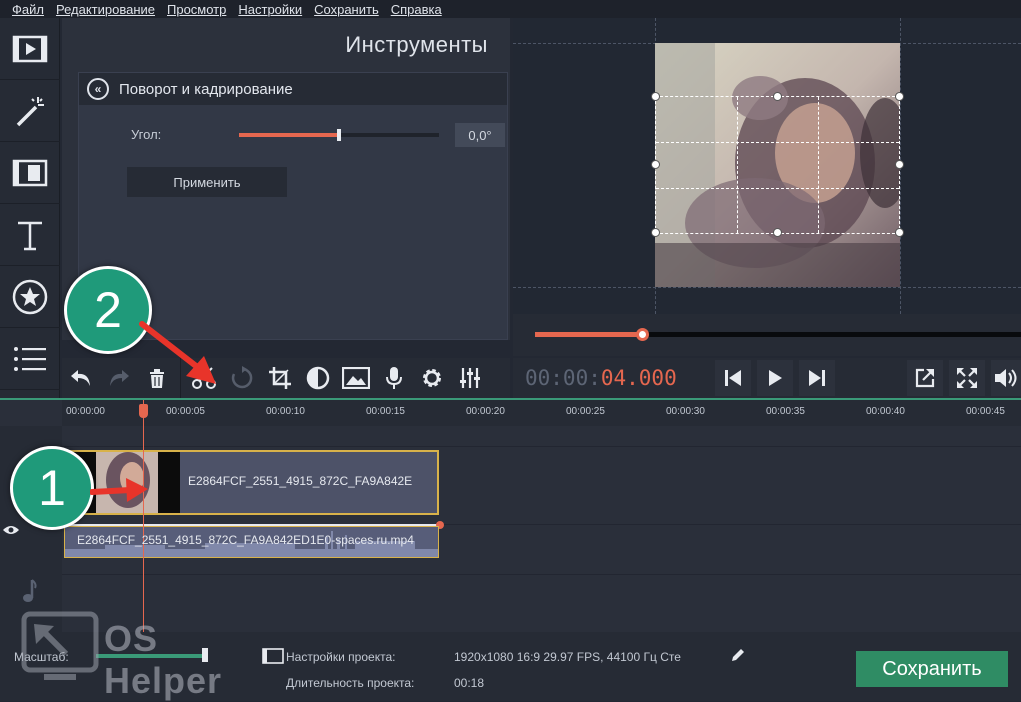  I want to click on gear-icon, so click(432, 378).